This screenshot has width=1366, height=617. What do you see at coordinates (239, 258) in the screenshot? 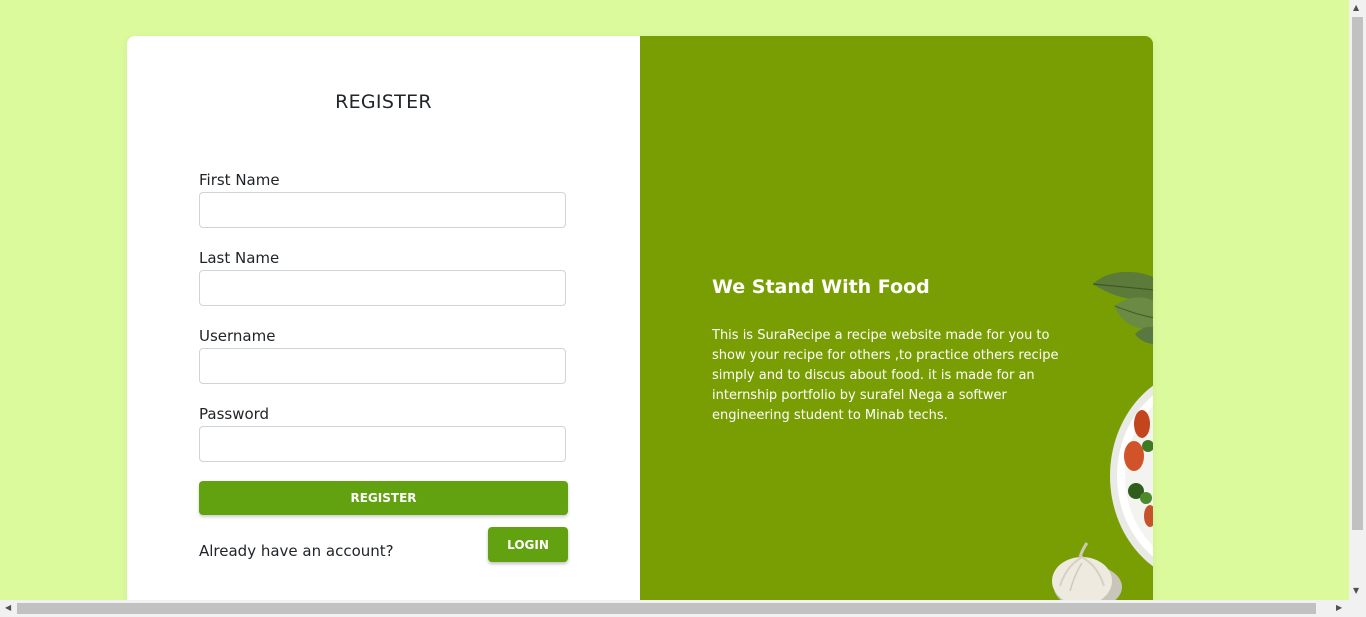
I see `last-name-label: Last Name` at bounding box center [239, 258].